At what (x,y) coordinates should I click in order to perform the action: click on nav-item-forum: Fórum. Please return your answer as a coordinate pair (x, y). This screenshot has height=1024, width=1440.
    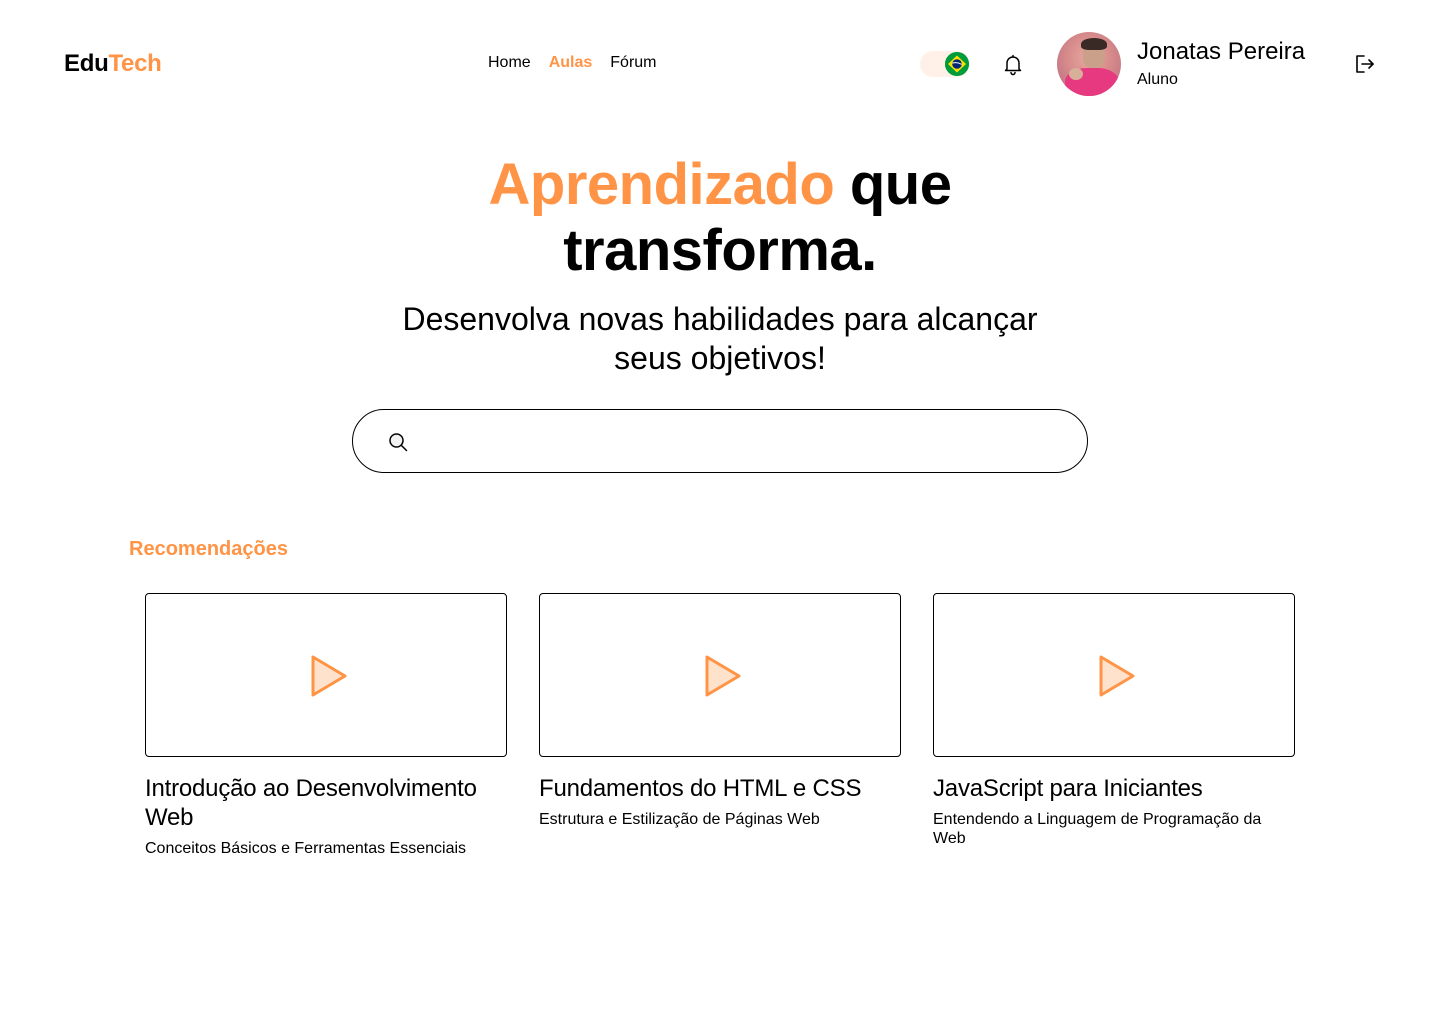
    Looking at the image, I should click on (633, 63).